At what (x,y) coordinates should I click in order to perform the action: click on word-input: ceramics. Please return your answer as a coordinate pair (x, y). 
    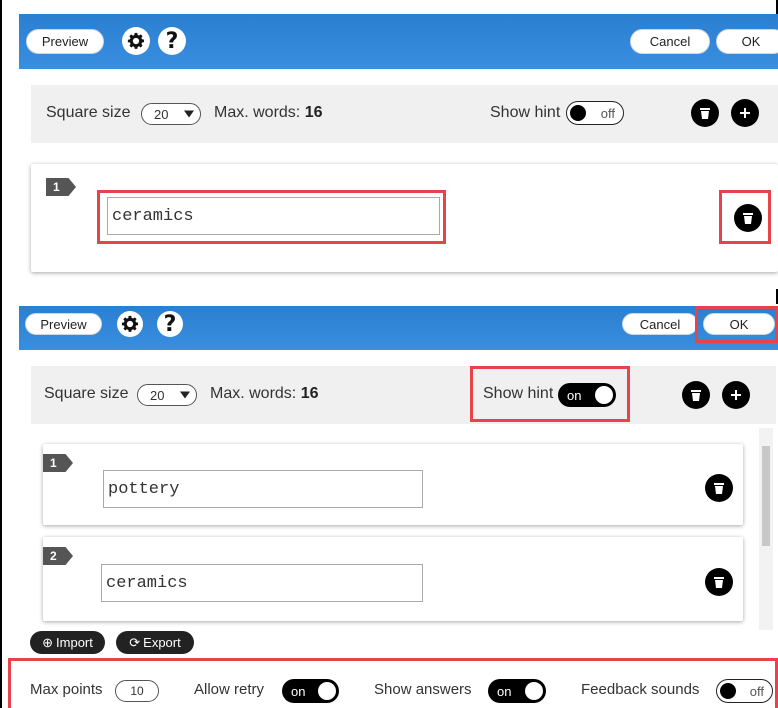
    Looking at the image, I should click on (262, 583).